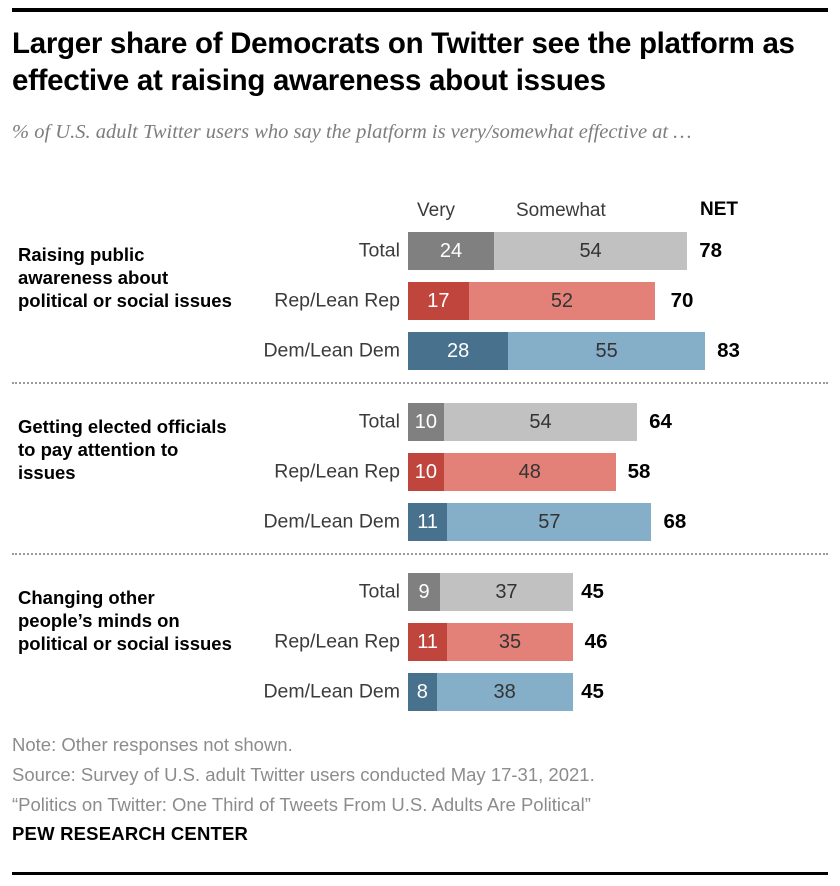  I want to click on stacked-bar: 10 54, so click(523, 422).